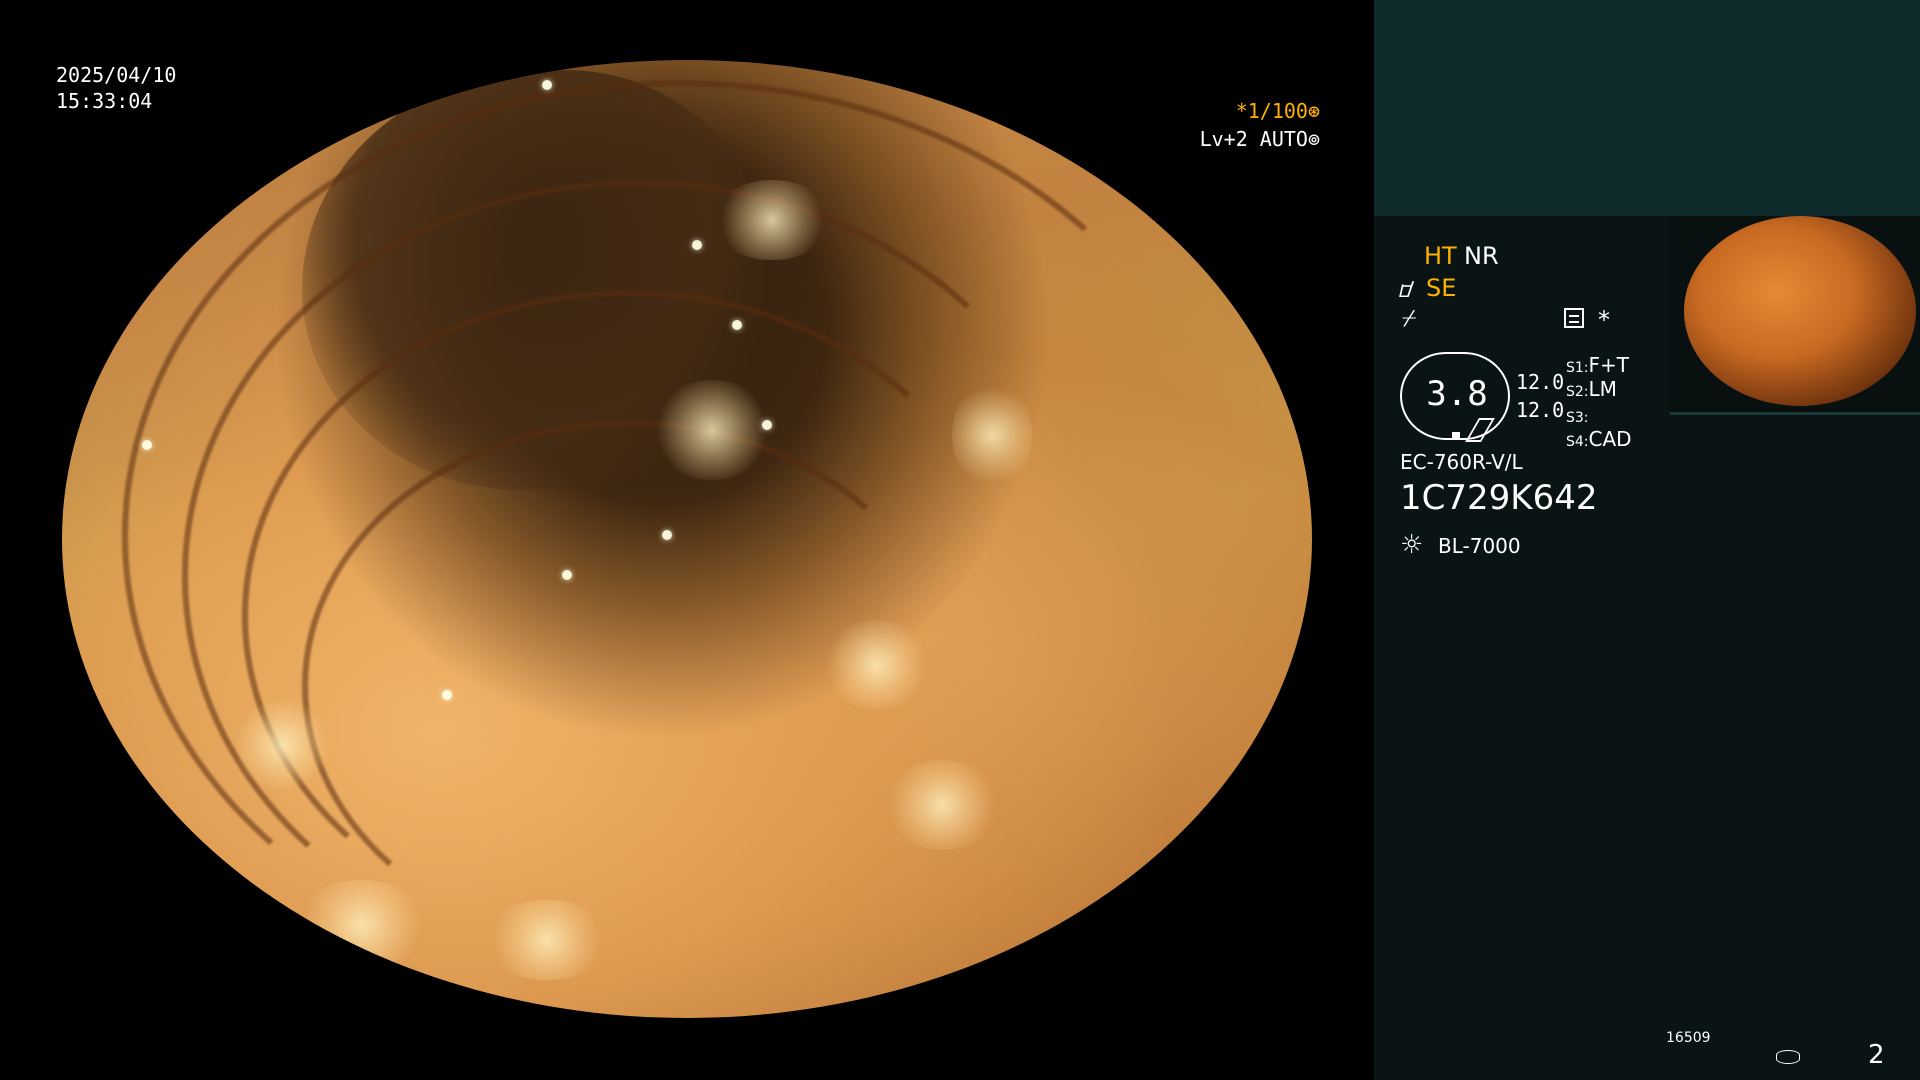 The height and width of the screenshot is (1080, 1920). Describe the element at coordinates (1602, 389) in the screenshot. I see `slot-value: LM` at that location.